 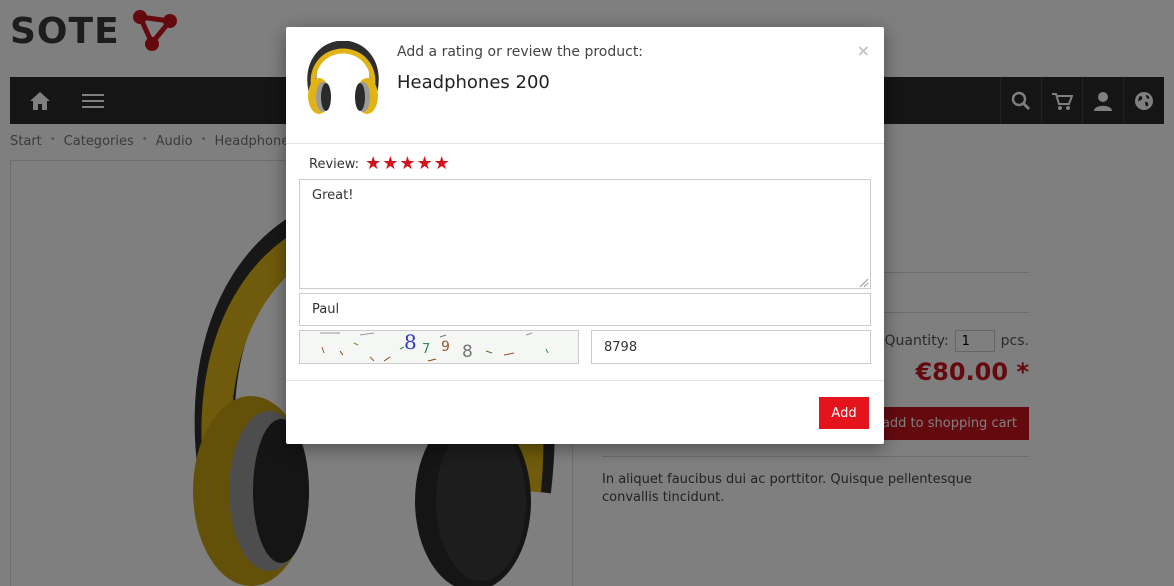 I want to click on star-icon-4: ★, so click(x=424, y=164).